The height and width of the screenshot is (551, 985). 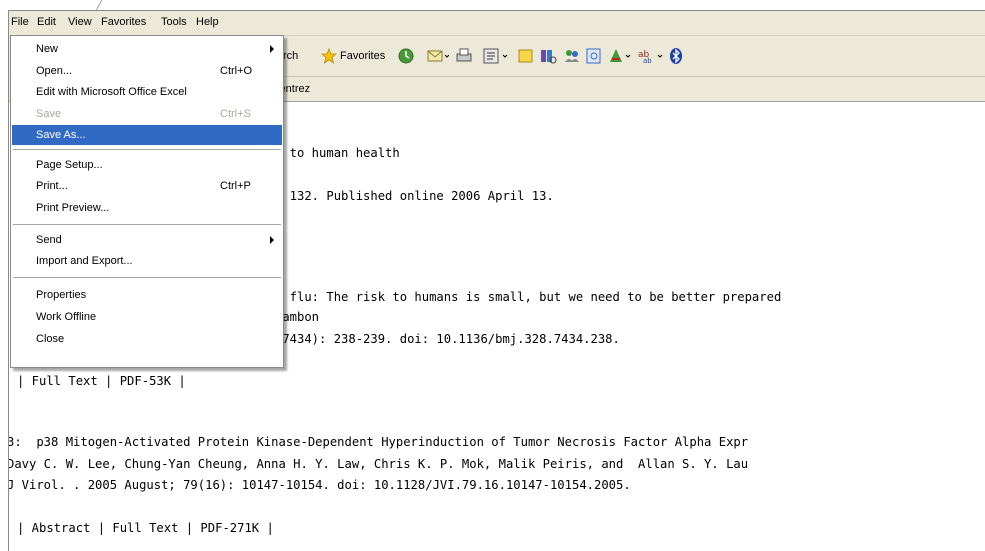 I want to click on discuss-icon, so click(x=593, y=56).